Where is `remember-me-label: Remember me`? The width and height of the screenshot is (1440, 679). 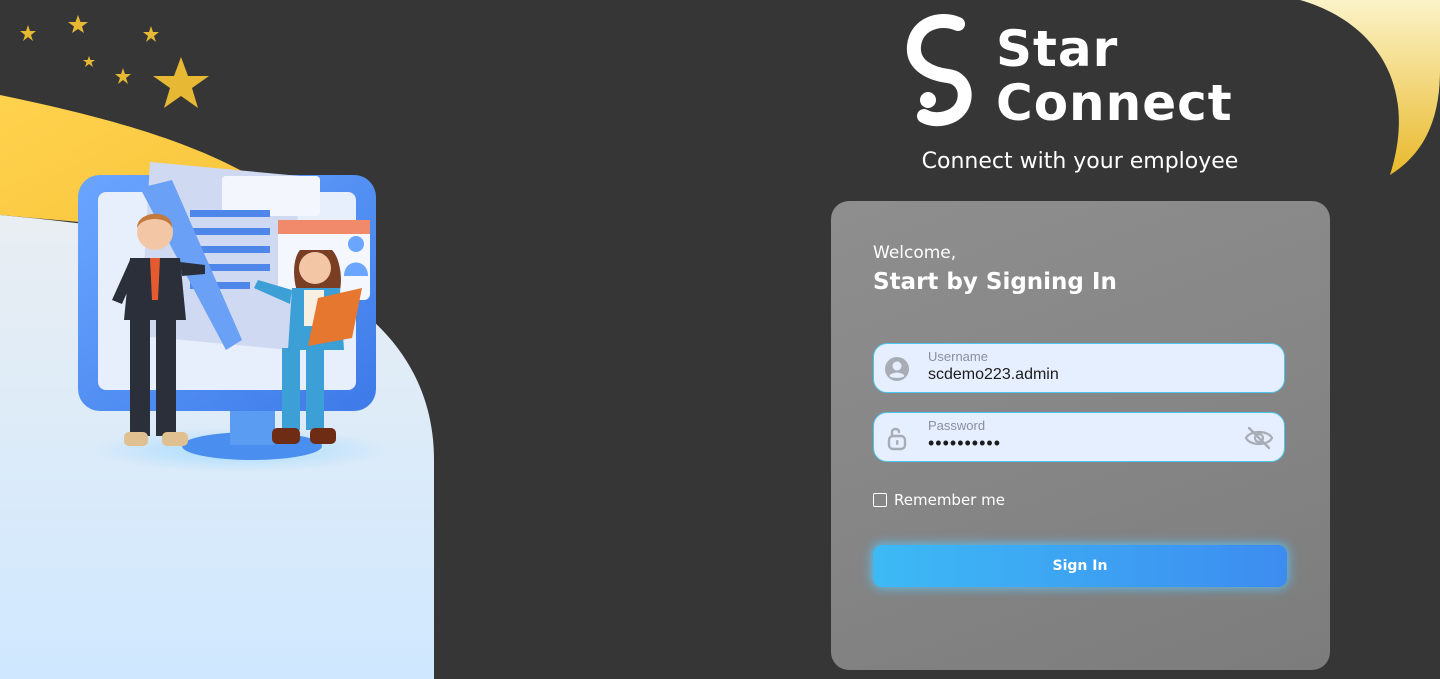
remember-me-label: Remember me is located at coordinates (949, 500).